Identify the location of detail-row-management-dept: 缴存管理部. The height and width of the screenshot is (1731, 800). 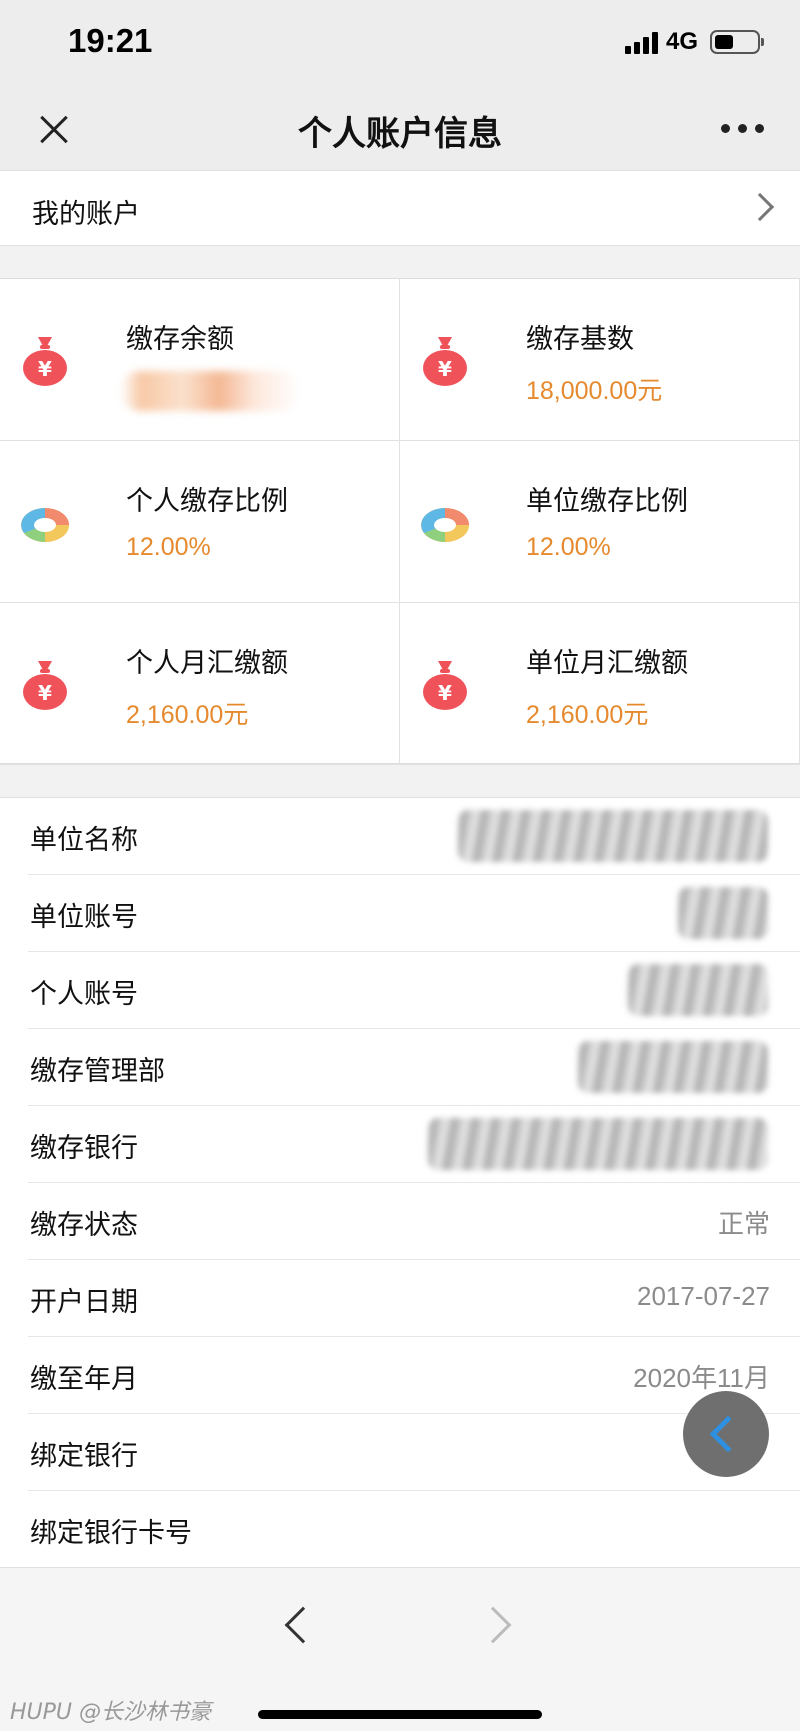
(414, 1067).